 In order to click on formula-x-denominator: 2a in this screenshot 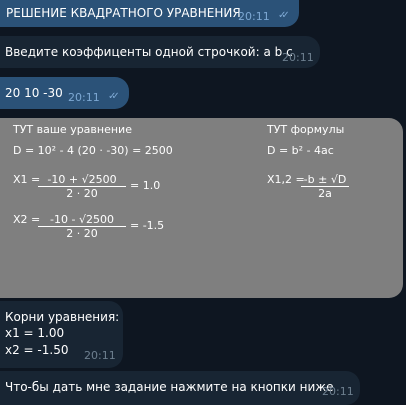, I will do `click(325, 193)`.